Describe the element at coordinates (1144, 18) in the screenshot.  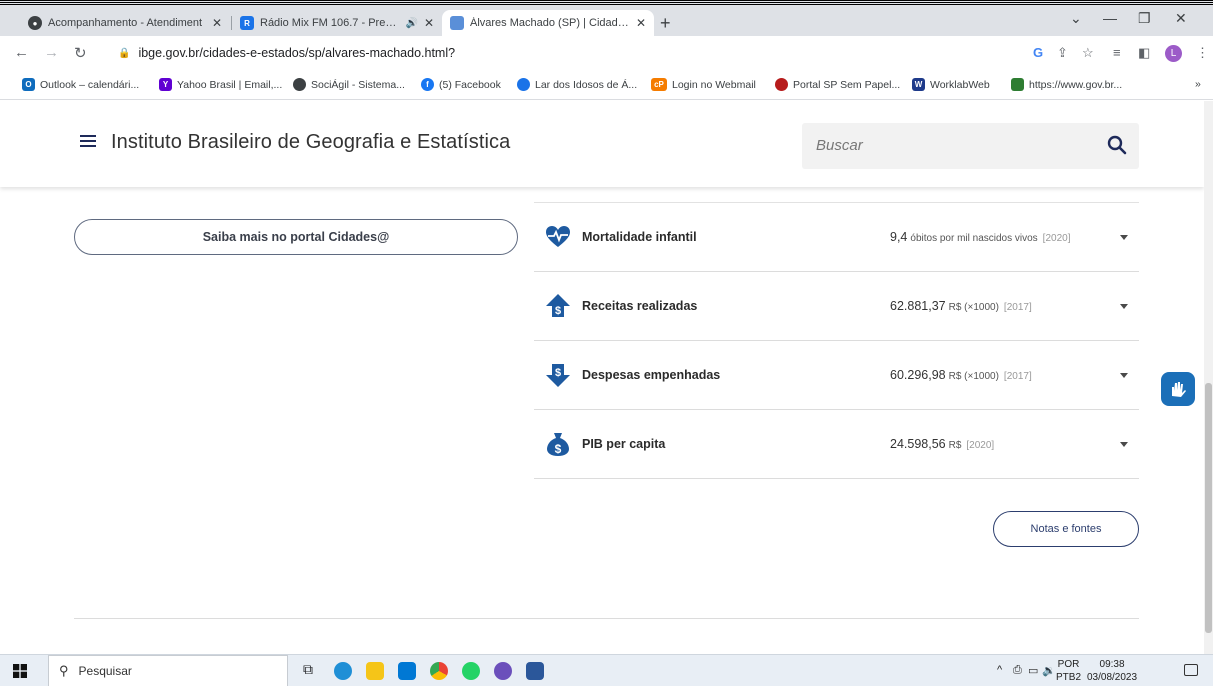
I see `restore-icon: ❐` at that location.